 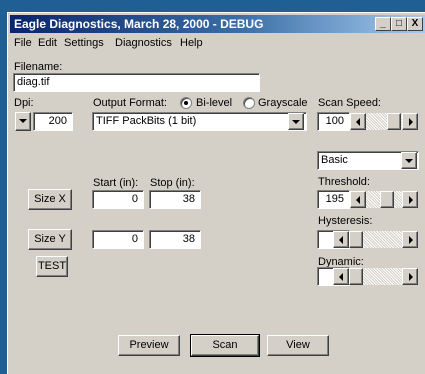 What do you see at coordinates (172, 183) in the screenshot?
I see `stop-label: Stop (in):` at bounding box center [172, 183].